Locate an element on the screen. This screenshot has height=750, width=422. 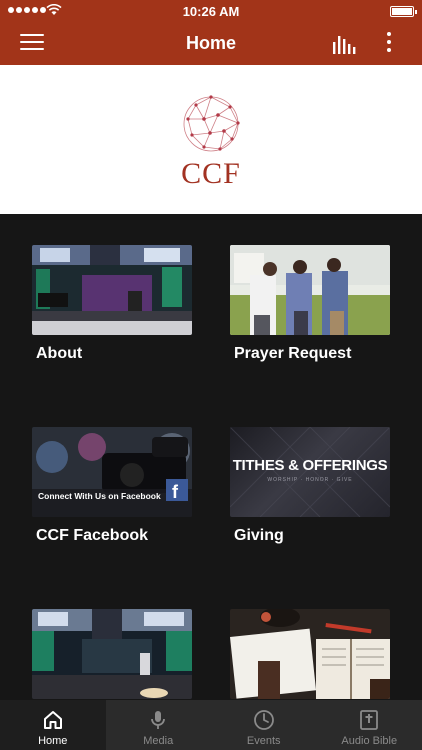
status-time: 10:26 AM is located at coordinates (211, 11).